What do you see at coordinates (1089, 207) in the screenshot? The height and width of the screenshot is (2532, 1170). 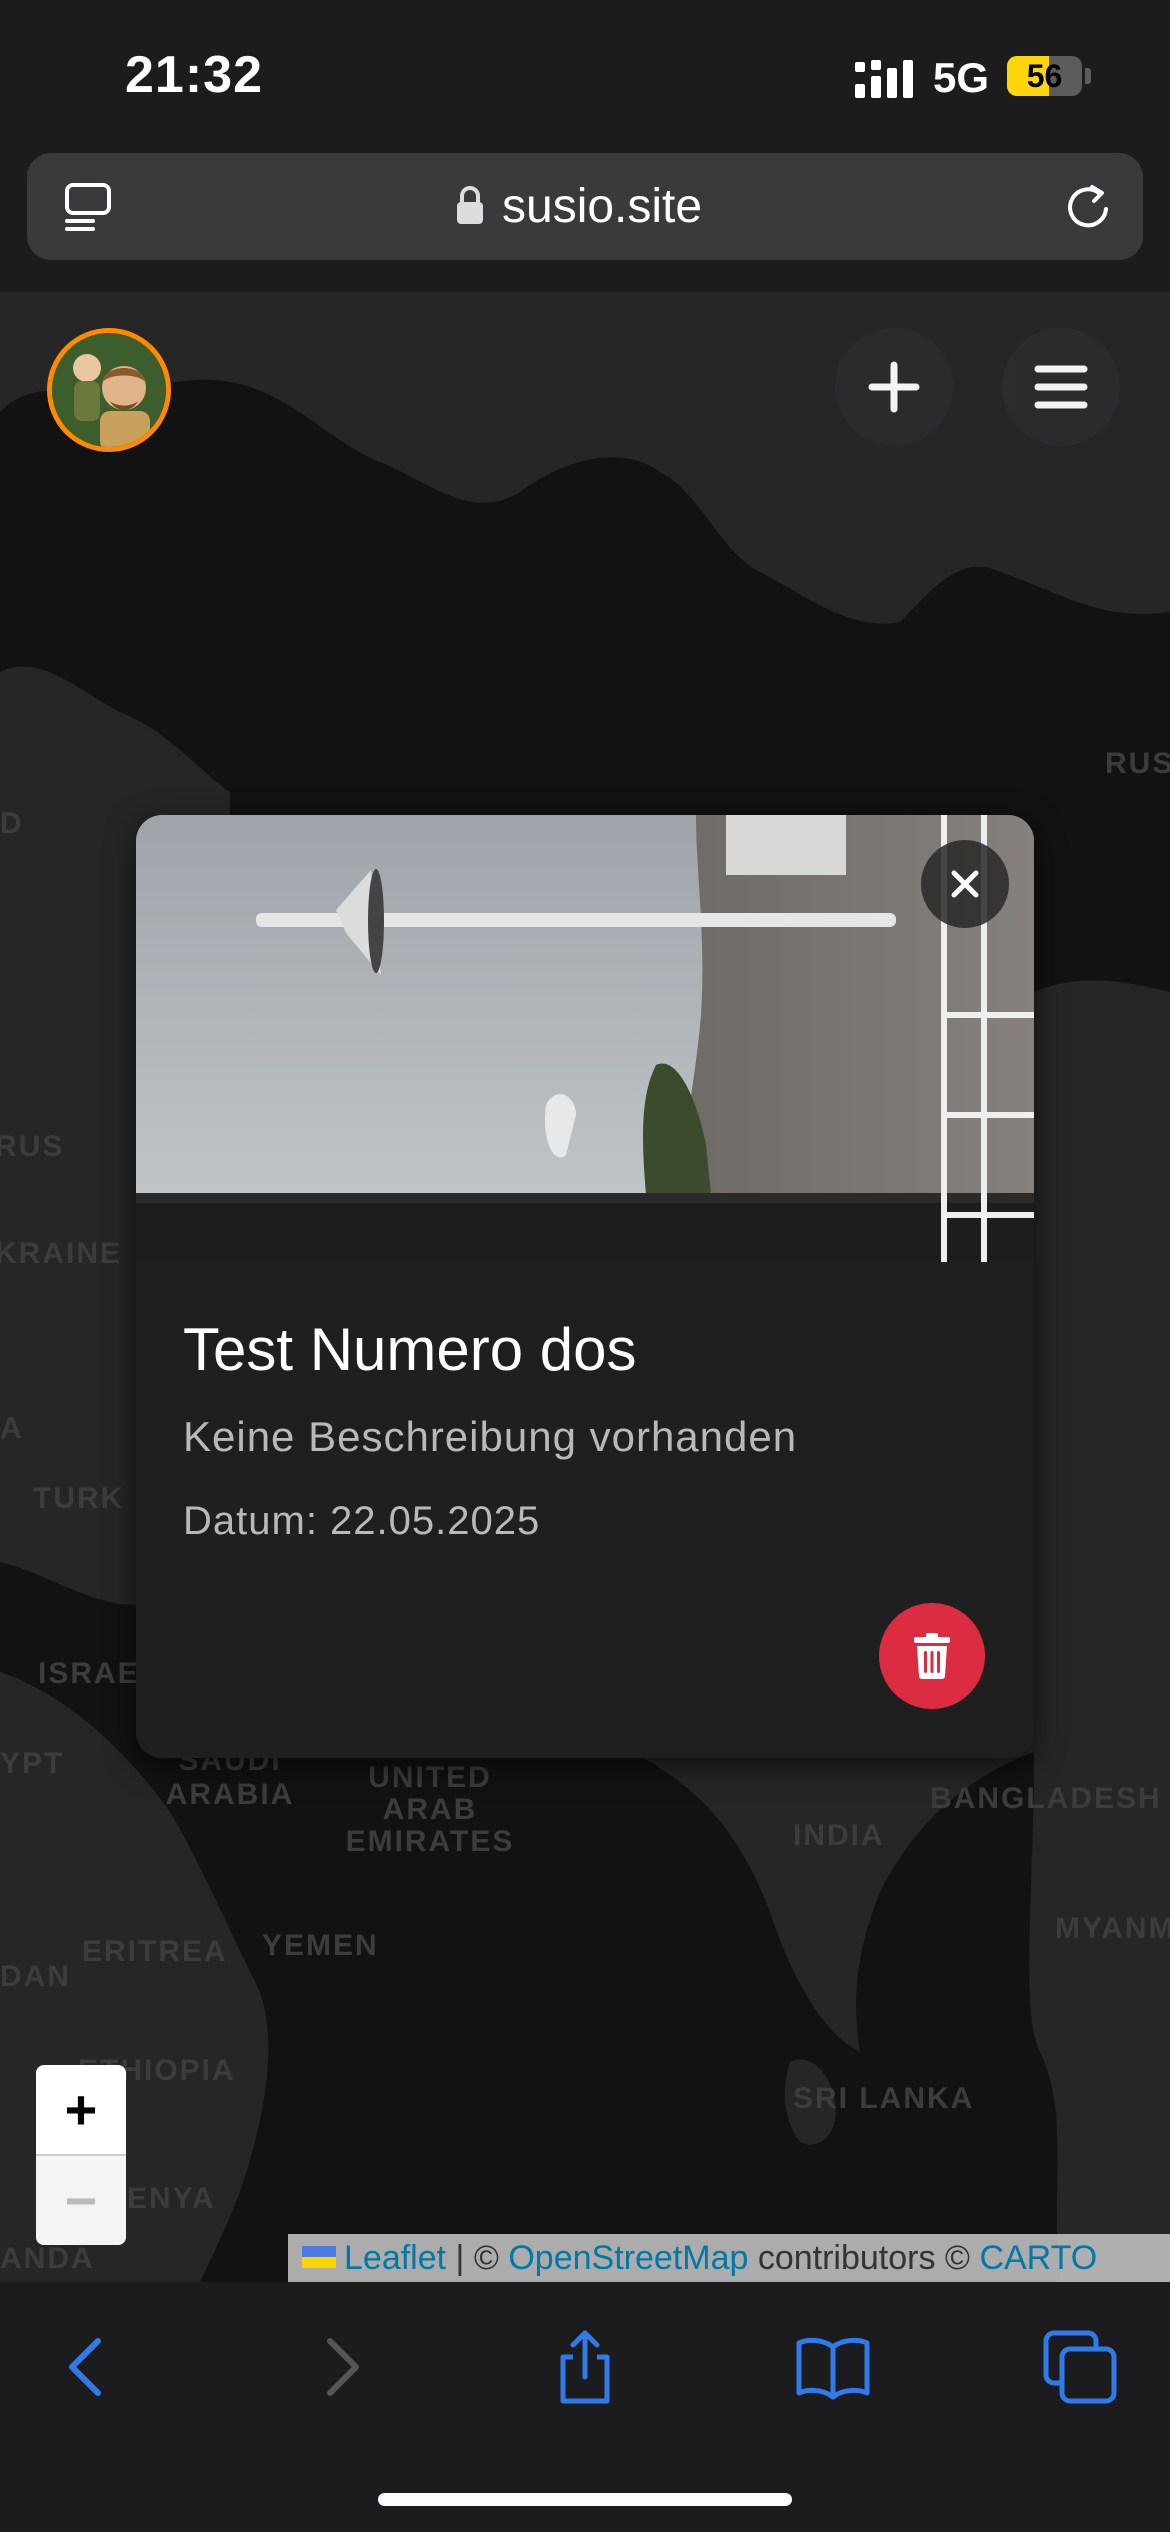 I see `reload-icon` at bounding box center [1089, 207].